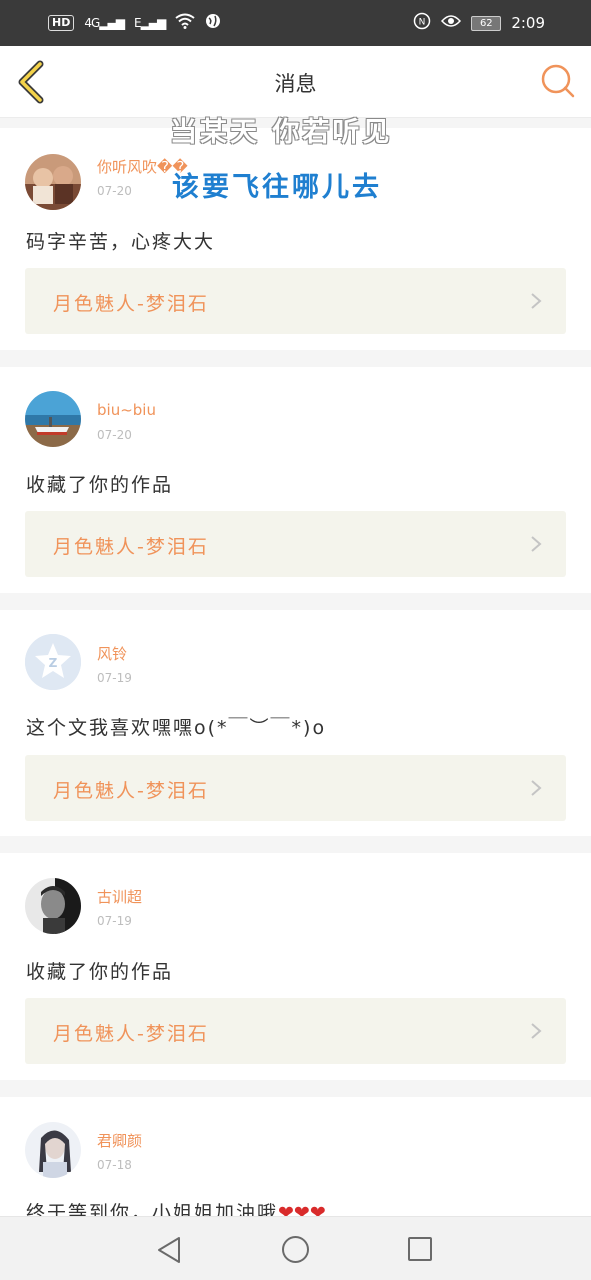 The height and width of the screenshot is (1280, 591). I want to click on avatar: Z, so click(53, 662).